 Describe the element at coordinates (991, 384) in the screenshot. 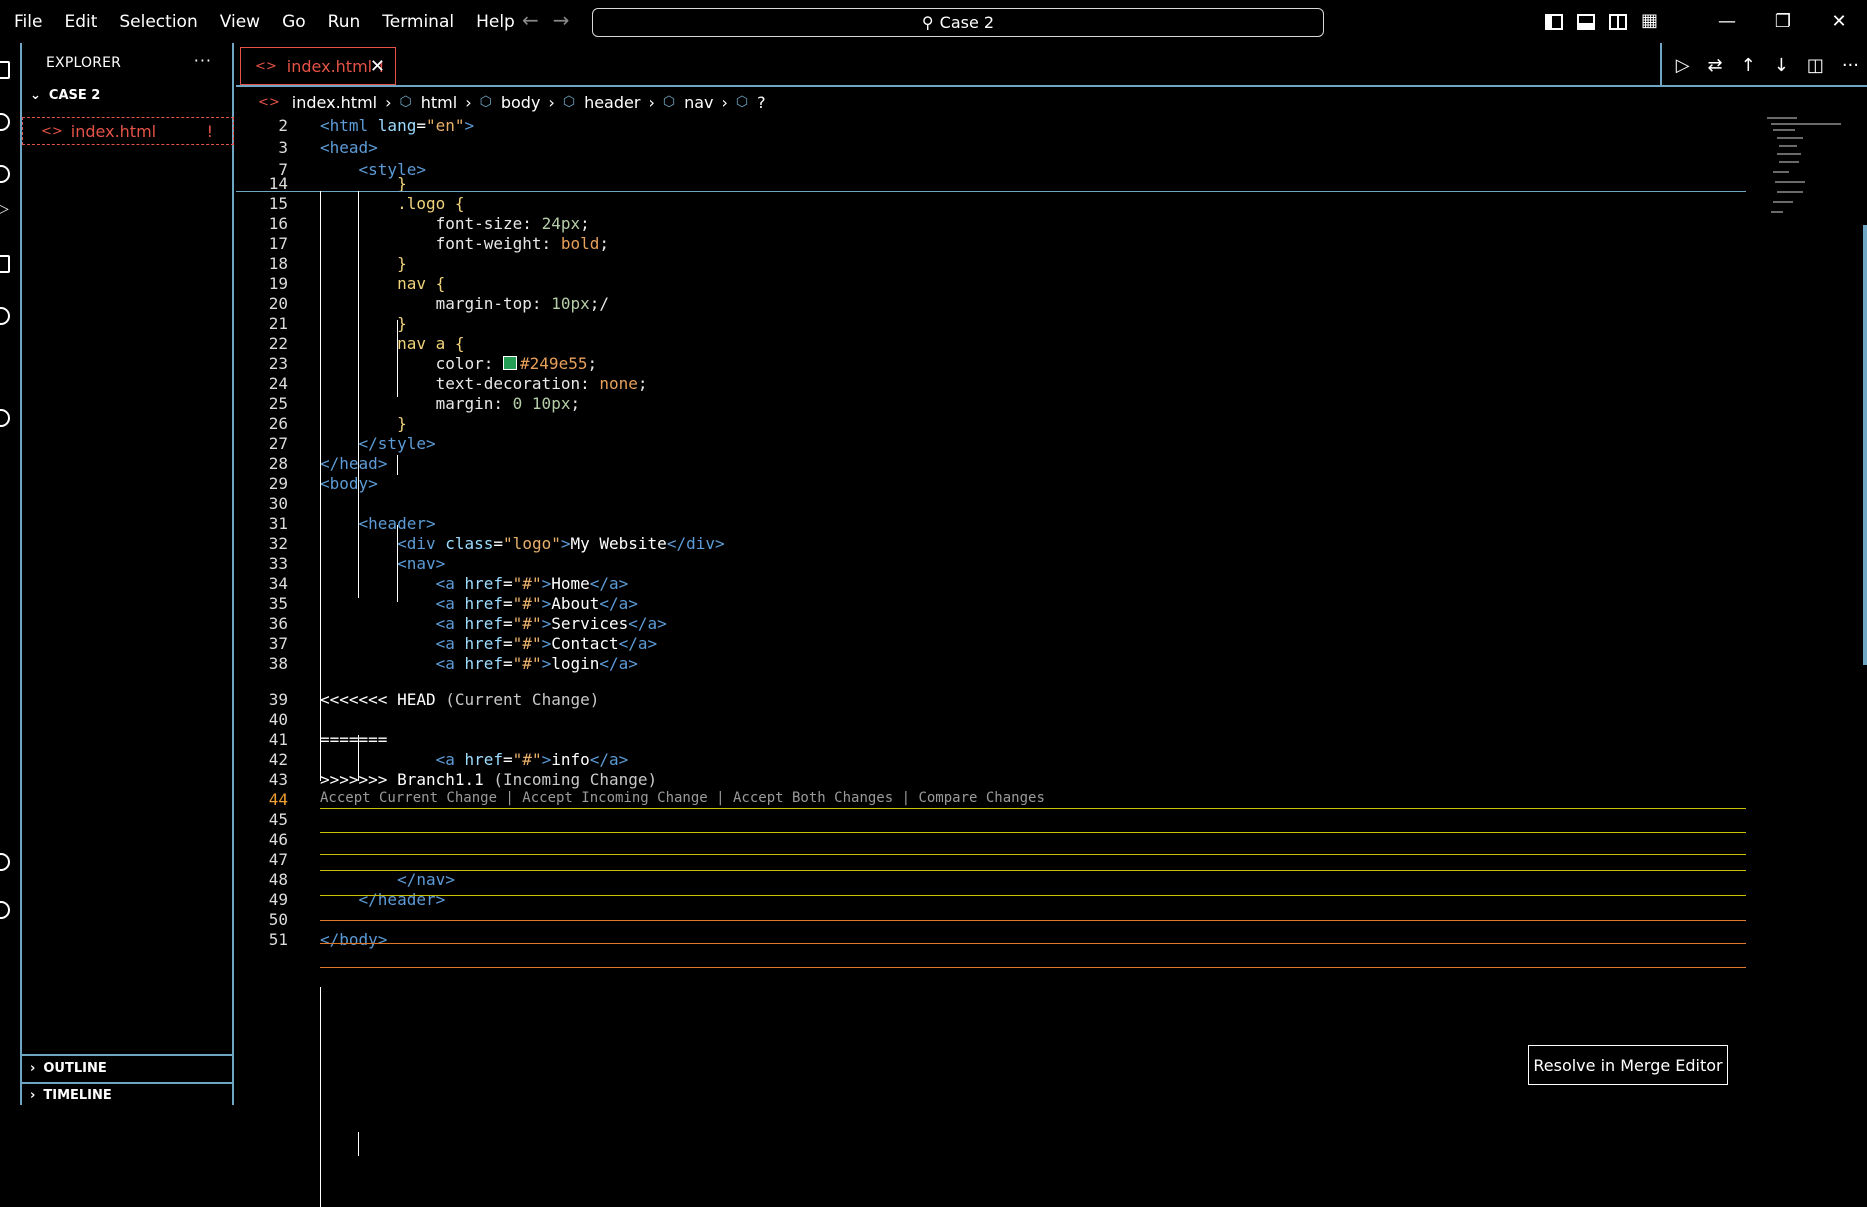

I see `code-line: 24 text-decoration: none;` at that location.